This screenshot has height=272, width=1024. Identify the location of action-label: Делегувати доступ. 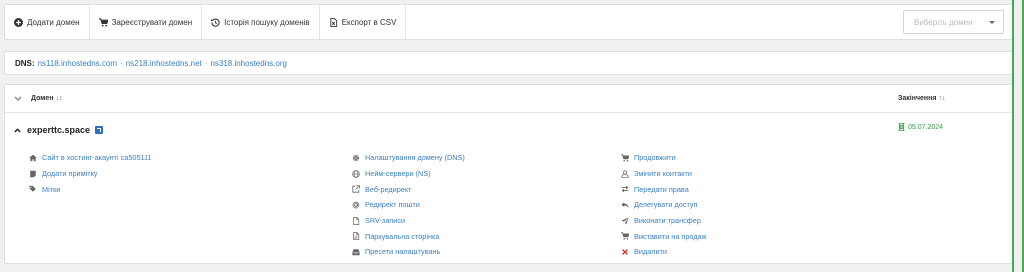
(666, 205).